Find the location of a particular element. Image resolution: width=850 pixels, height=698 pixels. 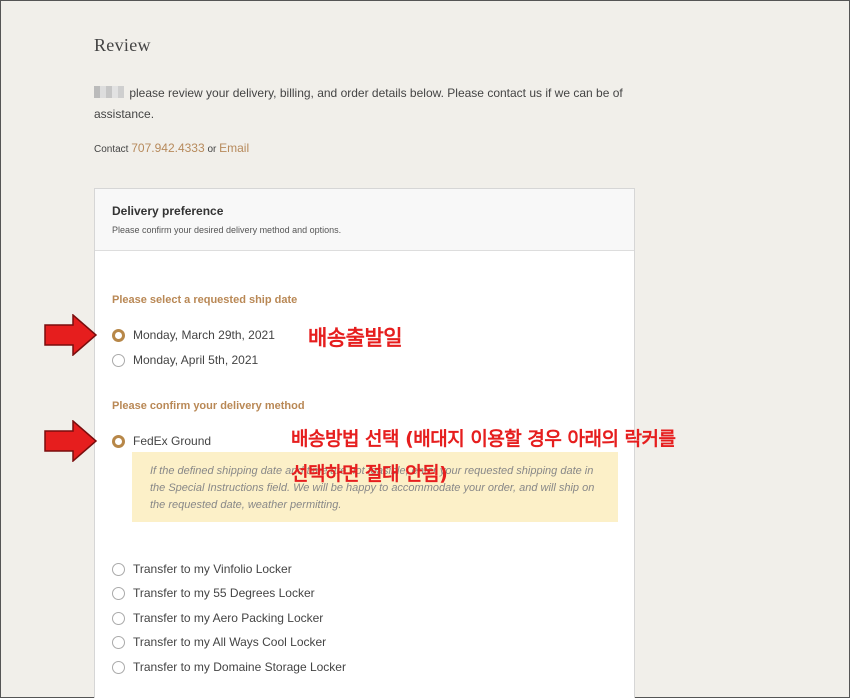

ship-date-option-1: Monday, March 29th, 2021 is located at coordinates (193, 335).